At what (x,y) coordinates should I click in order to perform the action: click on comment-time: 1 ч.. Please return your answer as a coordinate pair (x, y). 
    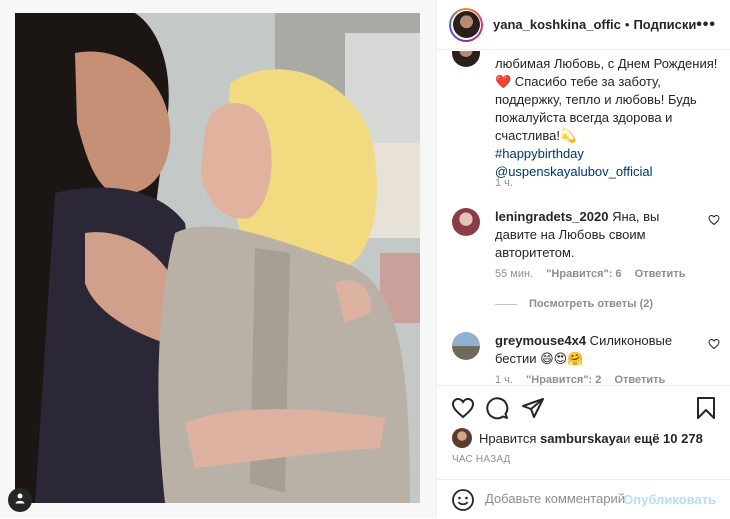
    Looking at the image, I should click on (504, 379).